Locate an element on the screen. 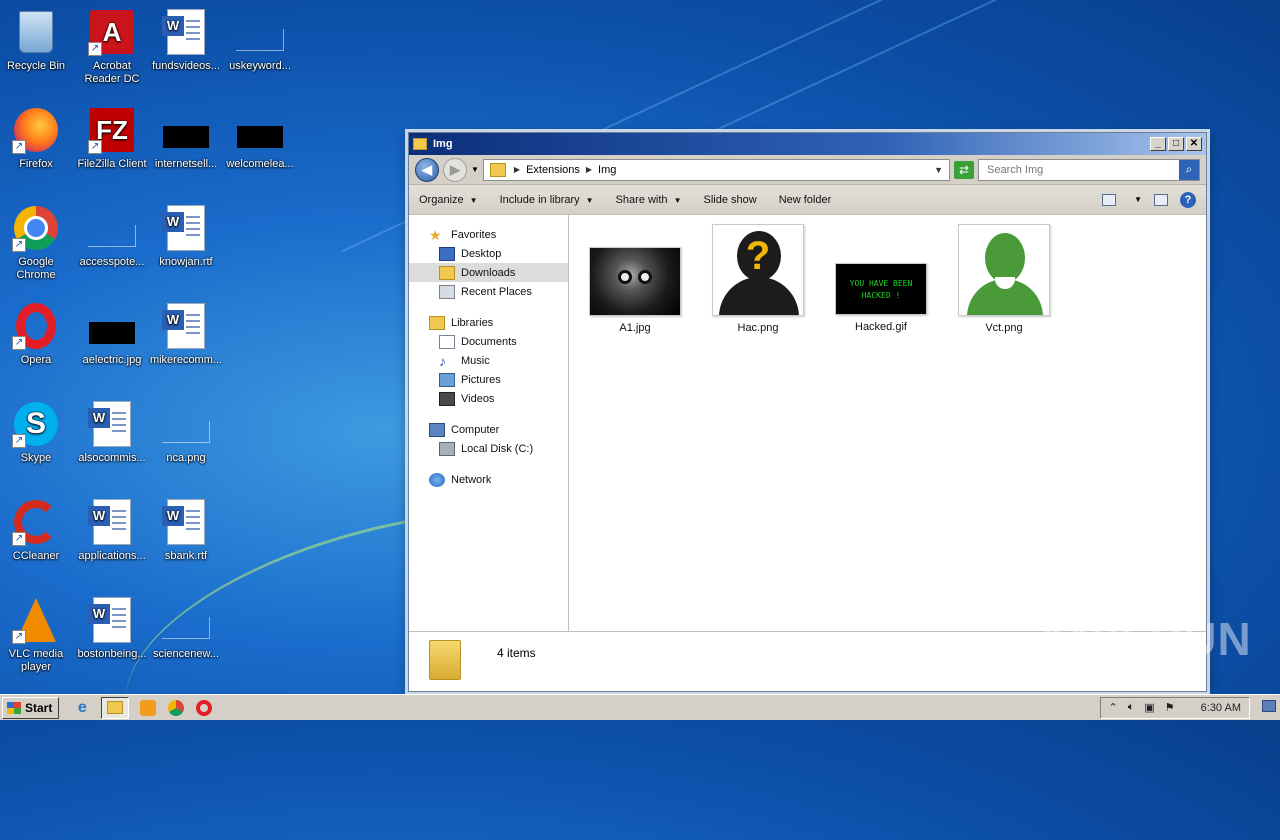 The width and height of the screenshot is (1280, 840). nav-pictures: Pictures is located at coordinates (488, 379).